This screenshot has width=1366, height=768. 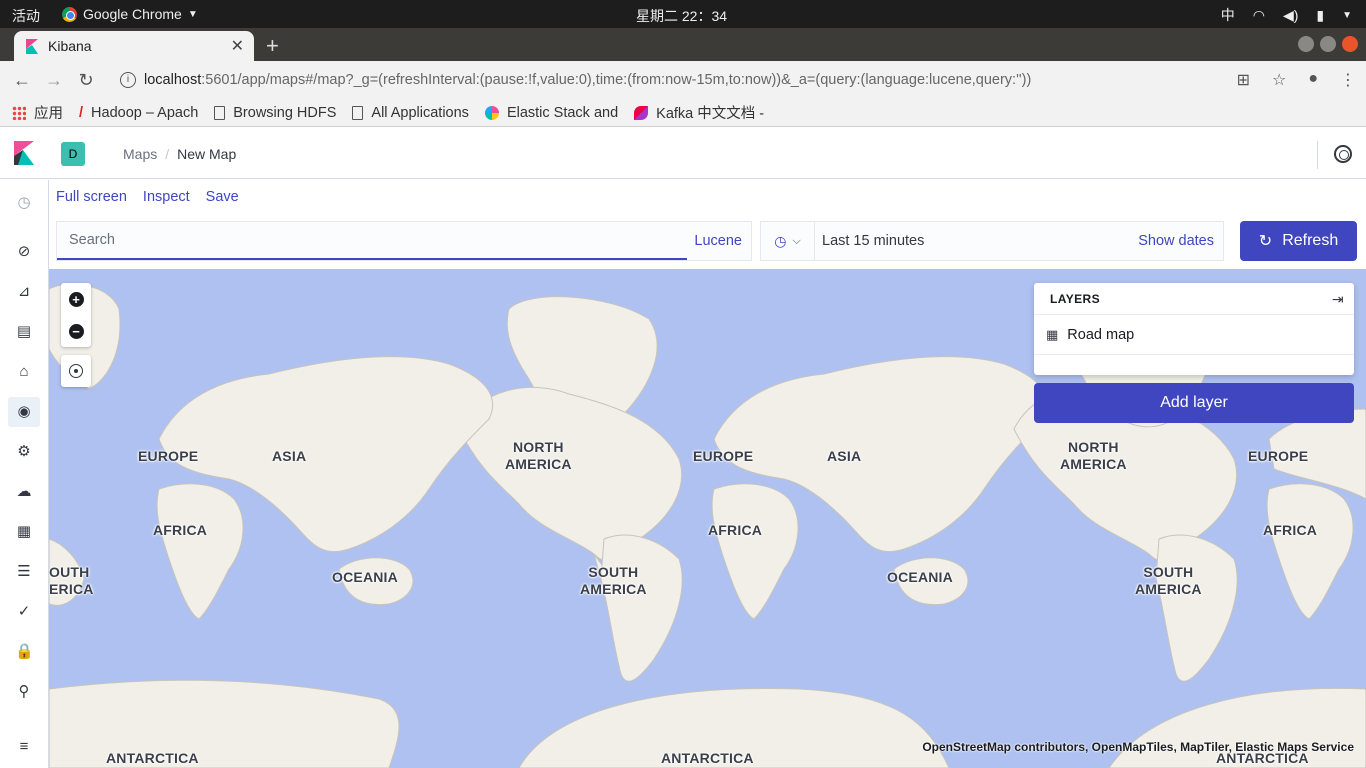 I want to click on activities-button: 活动, so click(x=26, y=16).